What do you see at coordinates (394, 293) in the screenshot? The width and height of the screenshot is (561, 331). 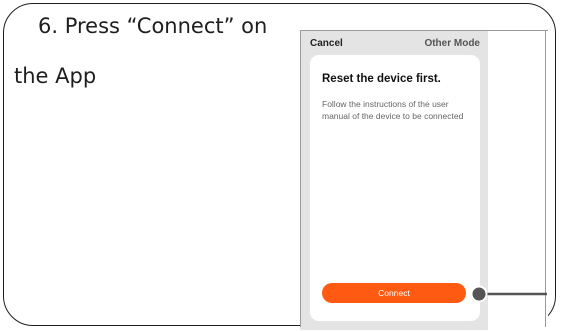 I see `connect-button: Connect` at bounding box center [394, 293].